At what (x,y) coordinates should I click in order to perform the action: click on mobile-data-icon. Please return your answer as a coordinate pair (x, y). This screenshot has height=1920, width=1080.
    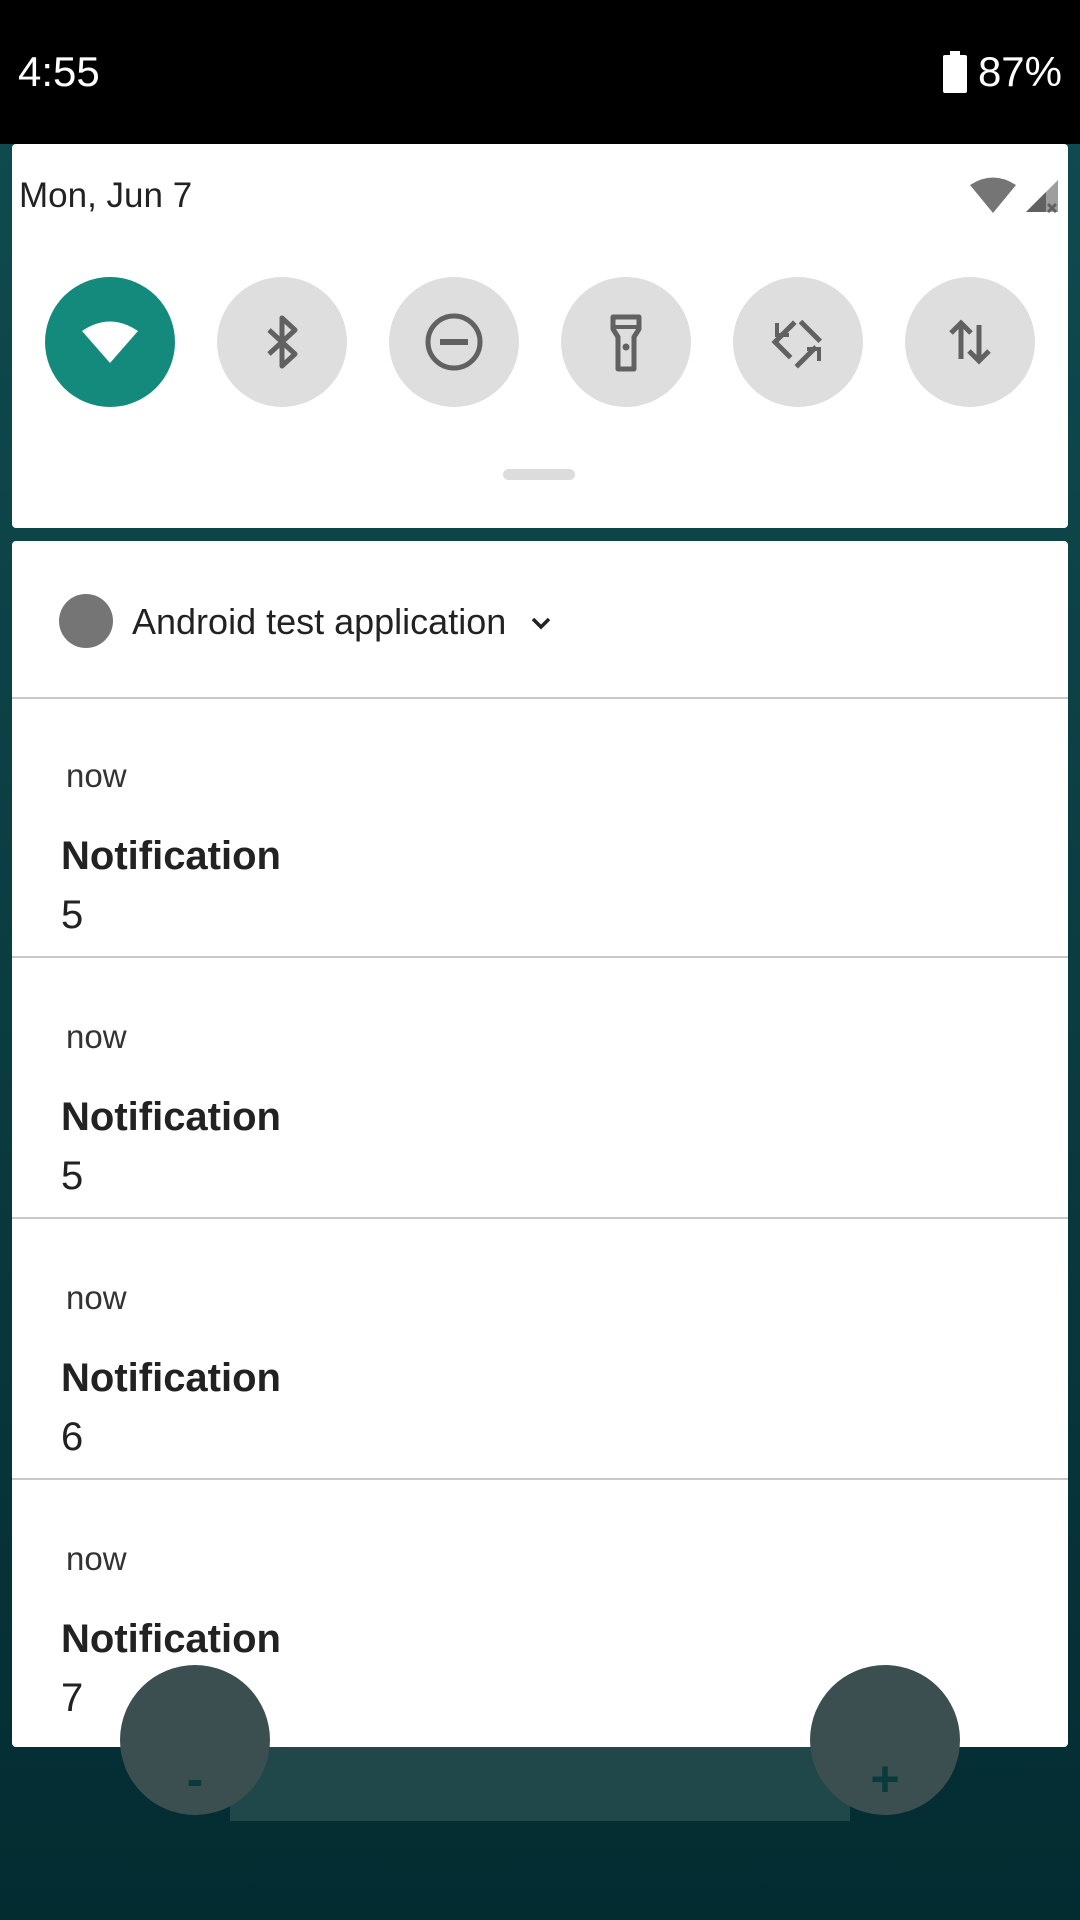
    Looking at the image, I should click on (970, 342).